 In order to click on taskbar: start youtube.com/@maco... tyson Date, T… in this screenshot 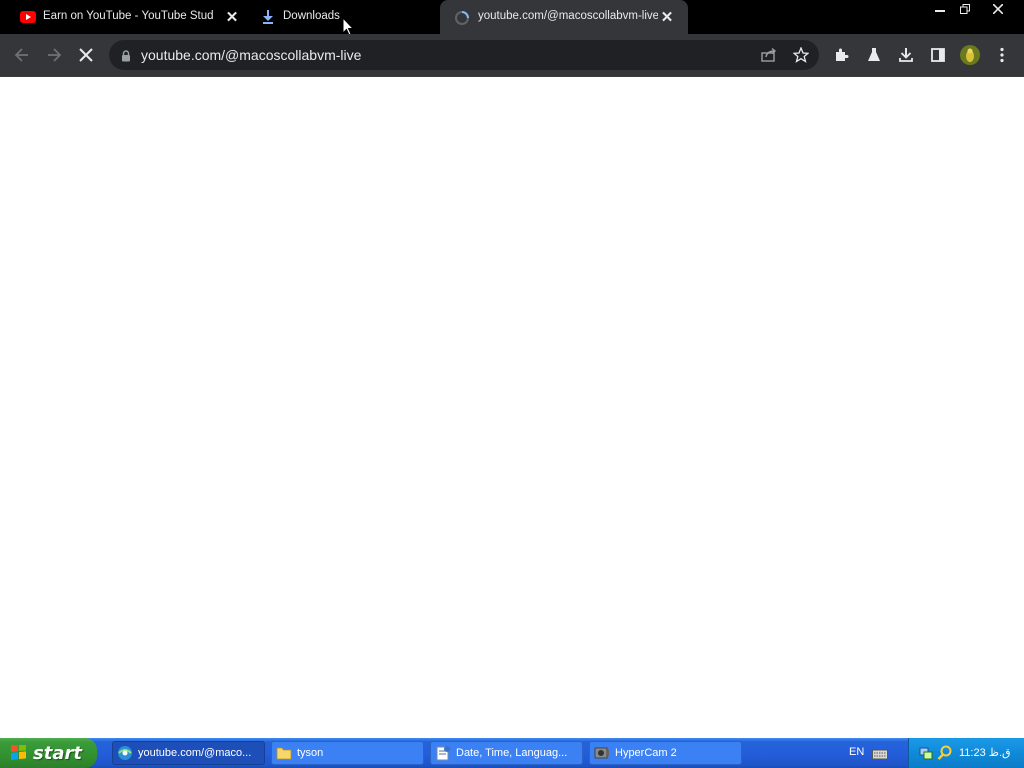, I will do `click(512, 753)`.